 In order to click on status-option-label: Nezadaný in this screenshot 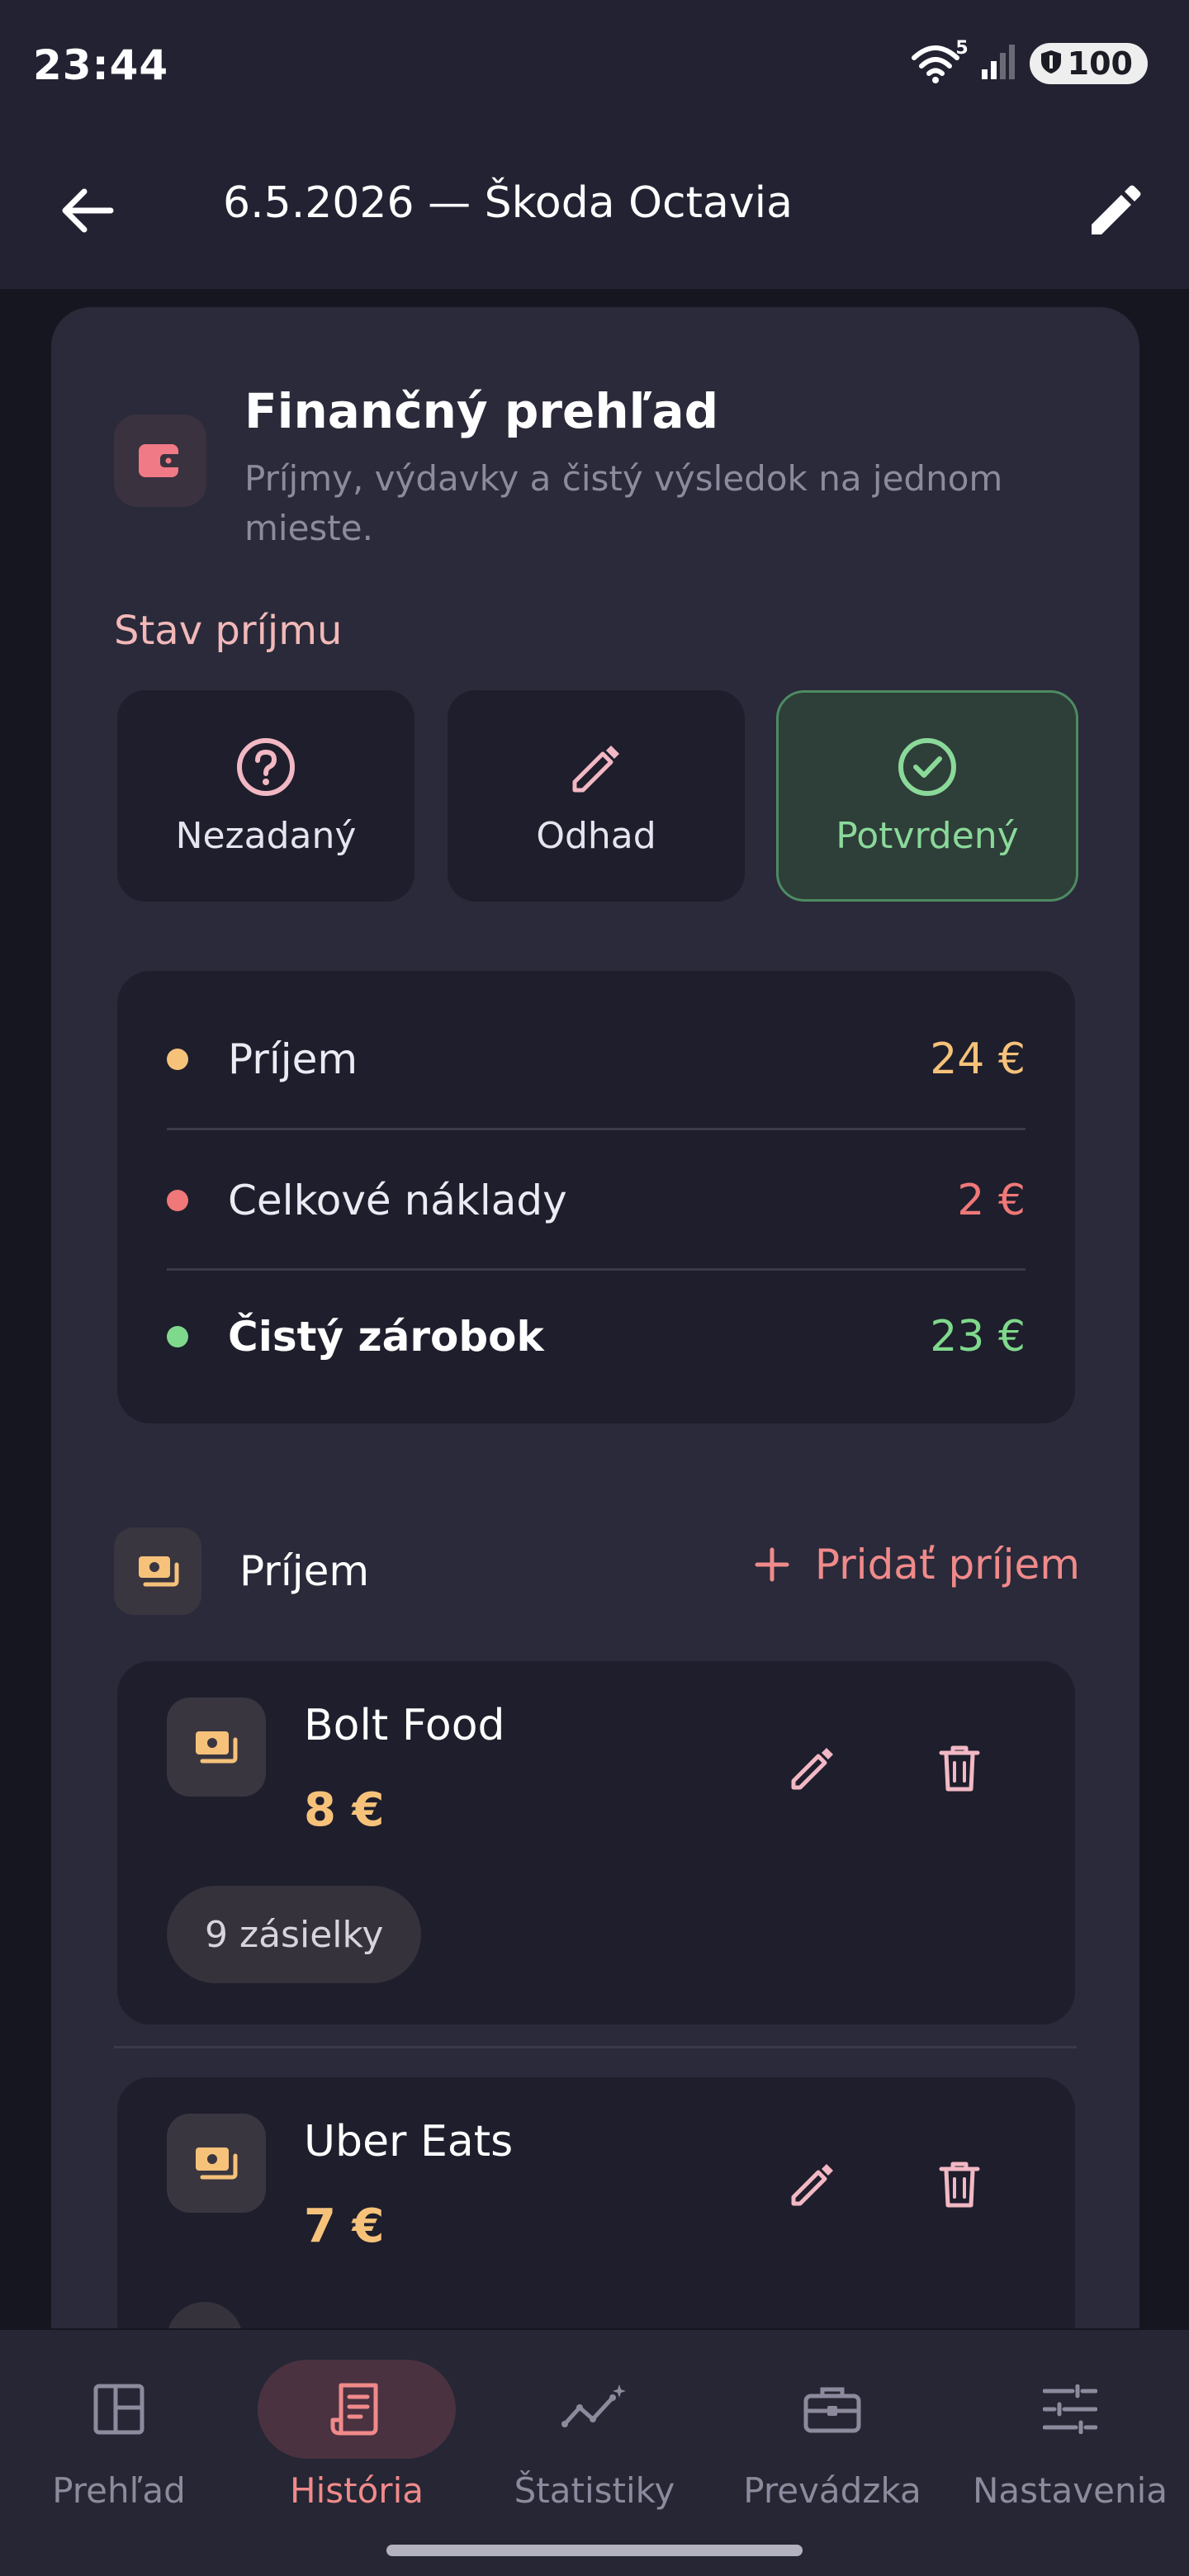, I will do `click(266, 835)`.